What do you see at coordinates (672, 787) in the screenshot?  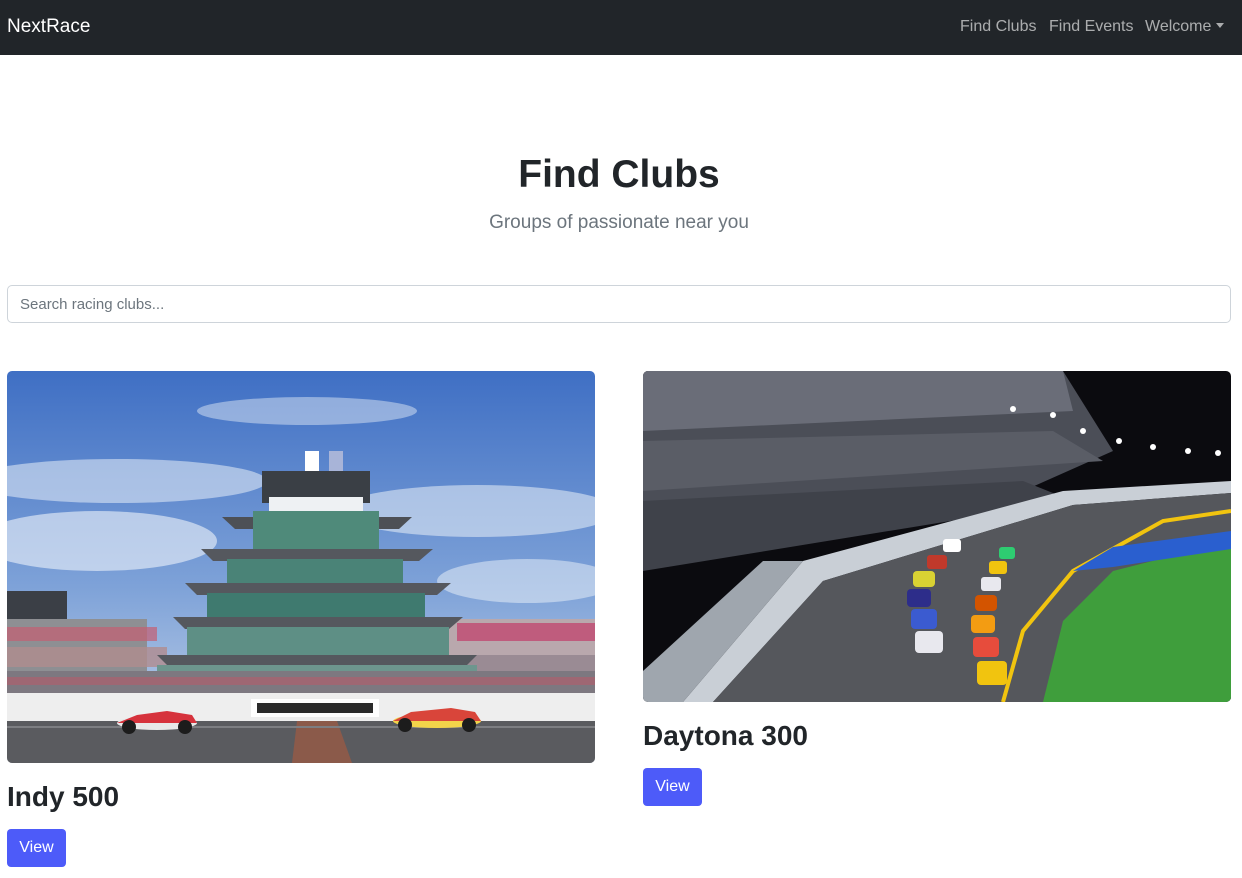 I see `view-daytona-300-button: View` at bounding box center [672, 787].